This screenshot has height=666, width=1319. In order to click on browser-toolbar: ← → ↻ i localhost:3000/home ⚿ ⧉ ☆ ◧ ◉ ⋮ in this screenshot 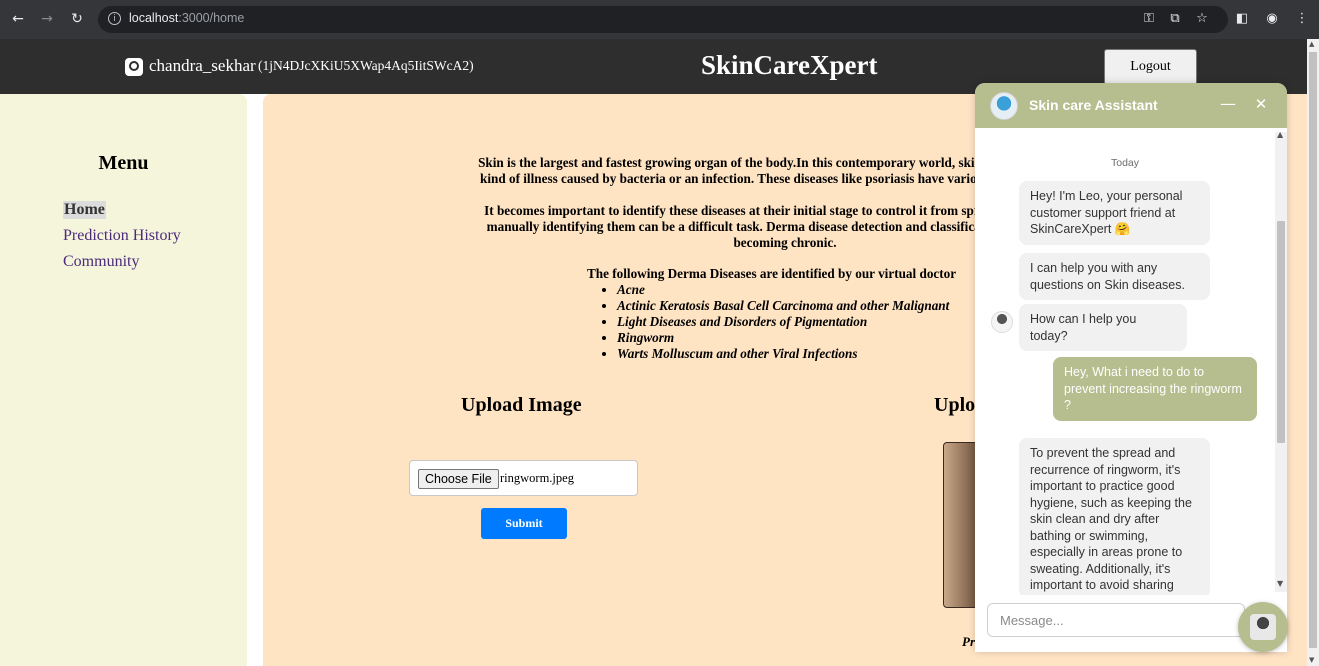, I will do `click(659, 19)`.